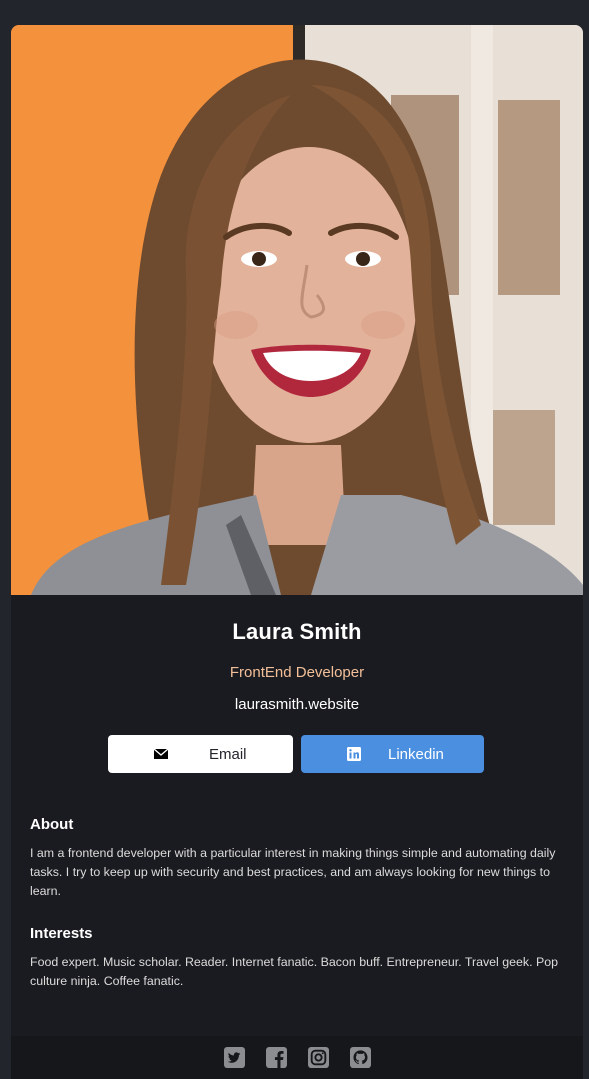 Image resolution: width=589 pixels, height=1079 pixels. What do you see at coordinates (297, 672) in the screenshot?
I see `profile-role: FrontEnd Developer` at bounding box center [297, 672].